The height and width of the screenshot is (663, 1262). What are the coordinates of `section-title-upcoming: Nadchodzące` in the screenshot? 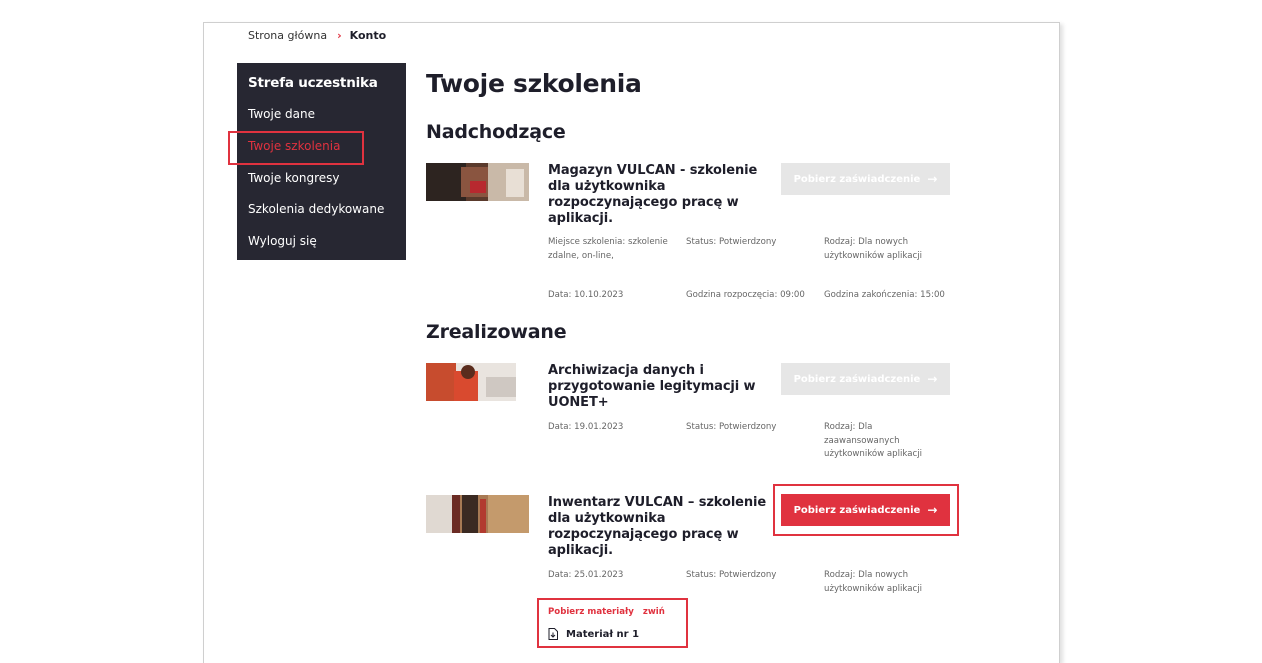 It's located at (496, 132).